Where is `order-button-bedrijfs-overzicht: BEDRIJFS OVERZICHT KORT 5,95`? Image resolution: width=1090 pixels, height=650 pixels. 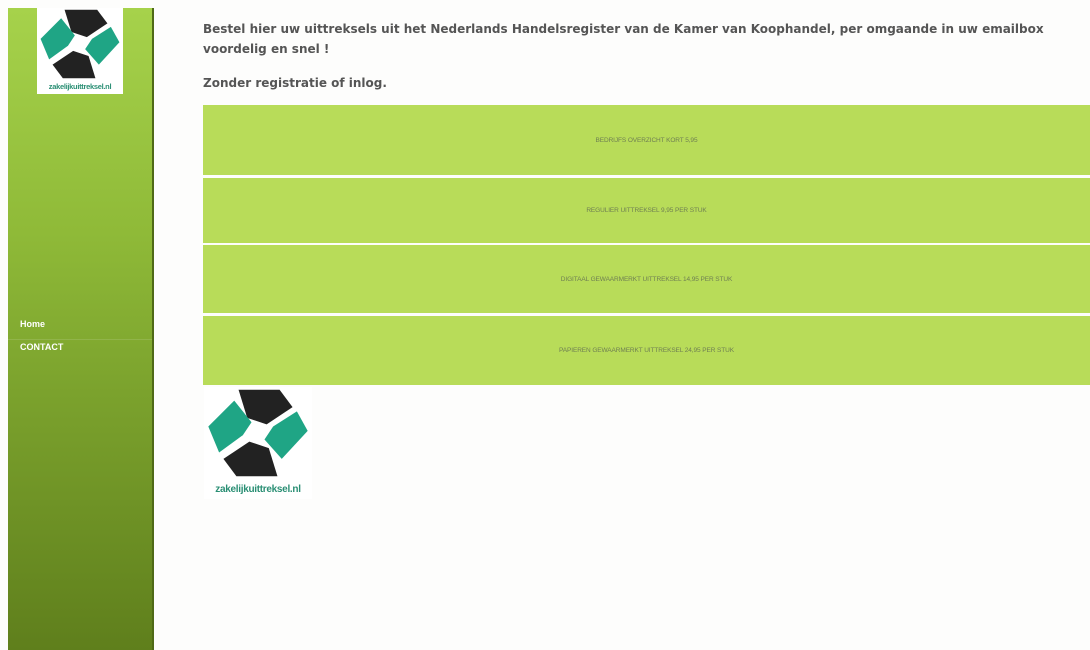 order-button-bedrijfs-overzicht: BEDRIJFS OVERZICHT KORT 5,95 is located at coordinates (646, 140).